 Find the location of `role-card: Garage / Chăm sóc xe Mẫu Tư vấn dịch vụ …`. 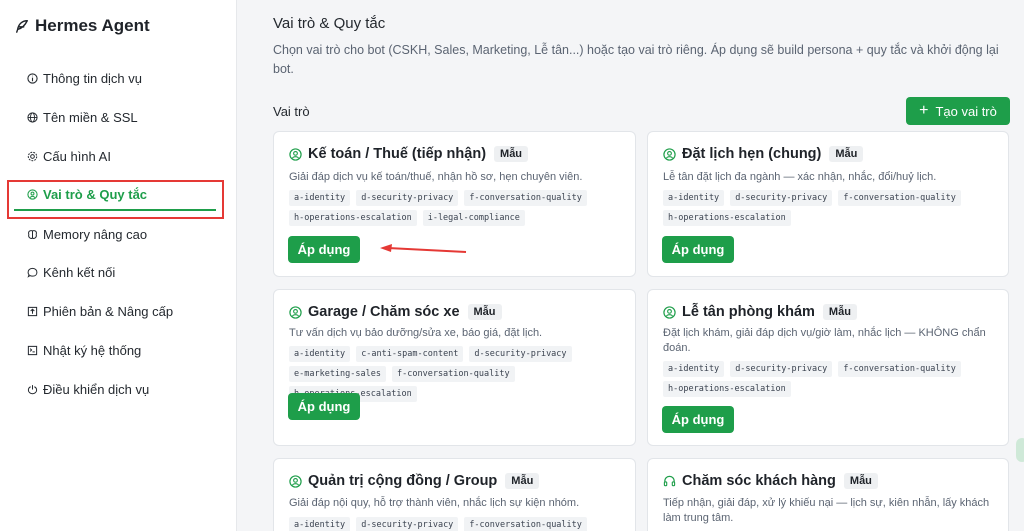

role-card: Garage / Chăm sóc xe Mẫu Tư vấn dịch vụ … is located at coordinates (454, 367).